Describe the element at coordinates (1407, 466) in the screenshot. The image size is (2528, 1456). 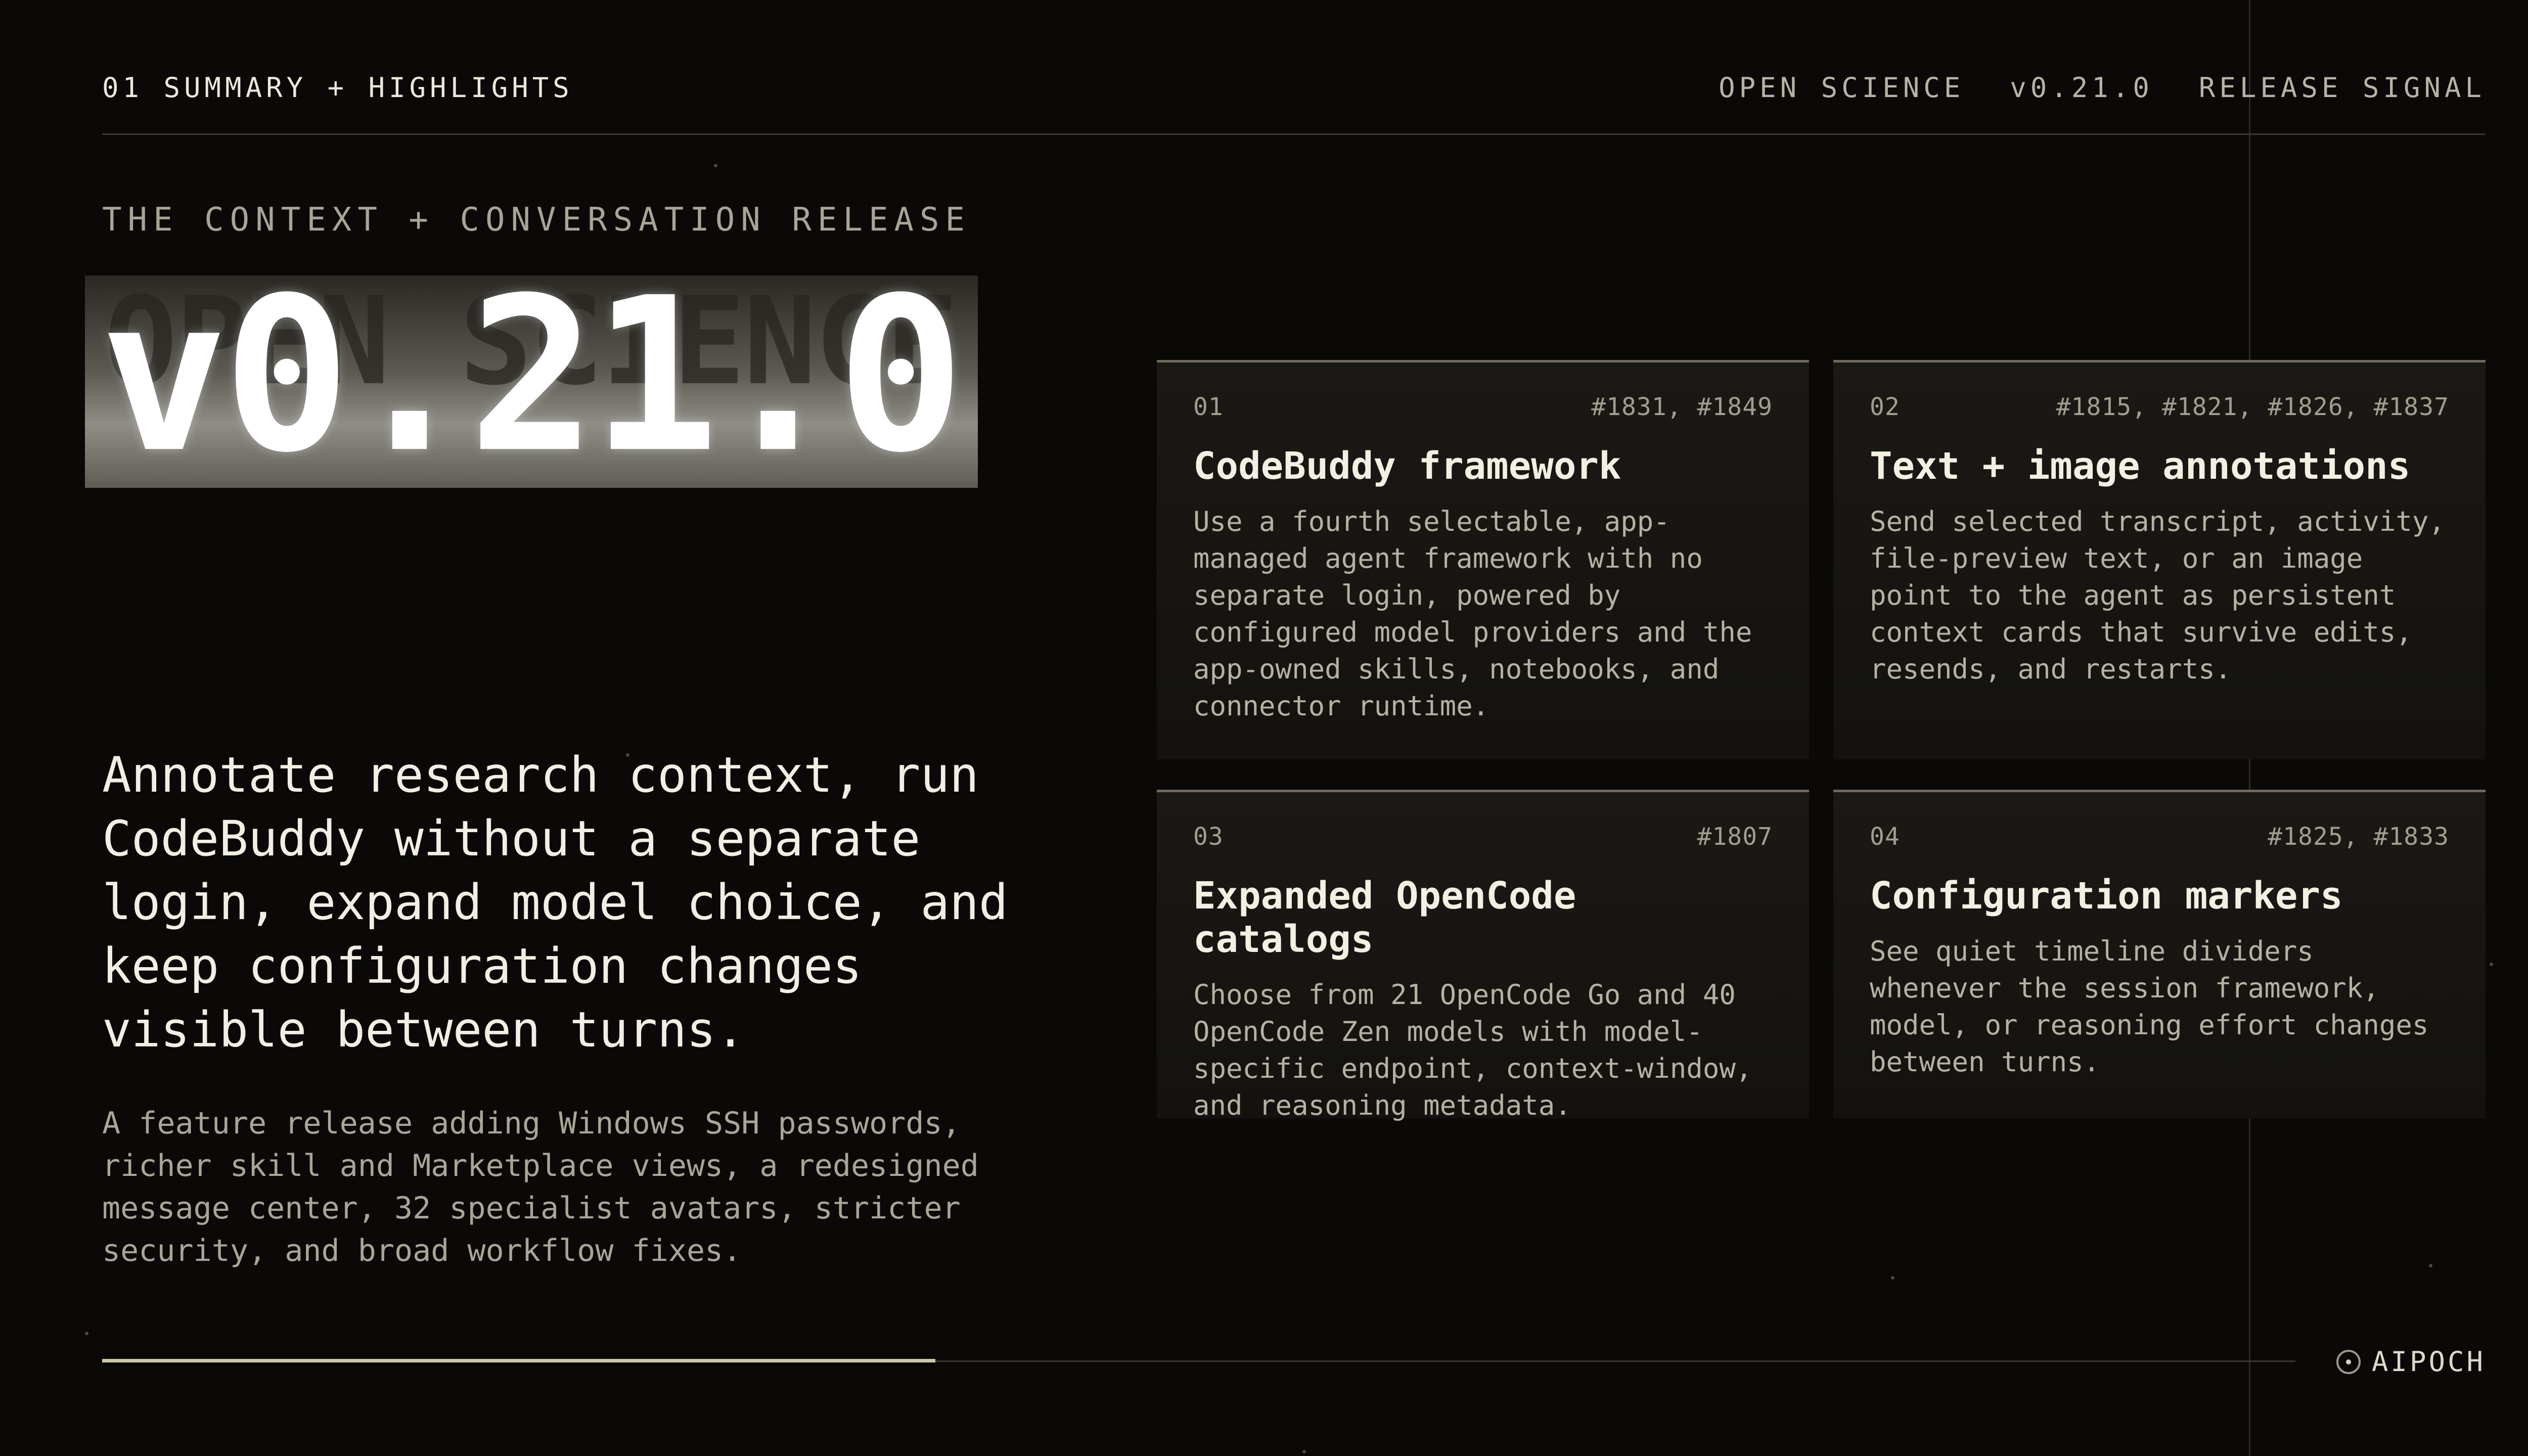
I see `card-title: CodeBuddy framework` at that location.